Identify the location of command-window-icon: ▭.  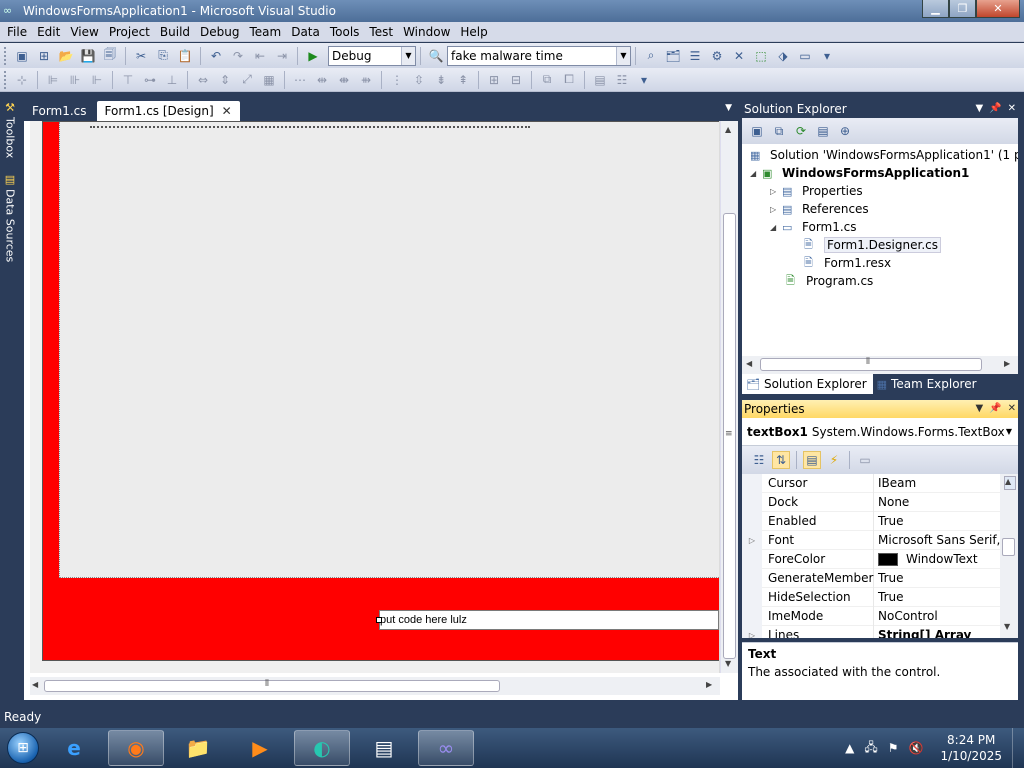
(805, 56).